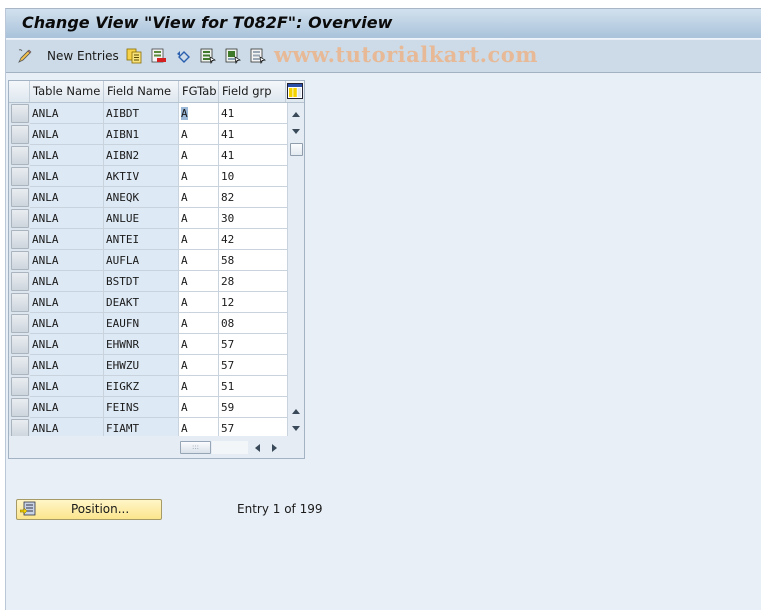  What do you see at coordinates (228, 239) in the screenshot?
I see `cell-field-grp-text: 42` at bounding box center [228, 239].